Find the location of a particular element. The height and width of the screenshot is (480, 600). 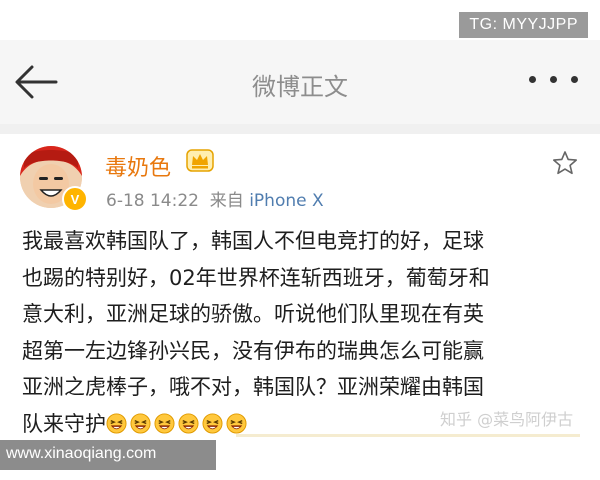

post-line: 亚洲之虎棒子，哦不对，韩国队？亚洲荣耀由韩国 is located at coordinates (253, 387).